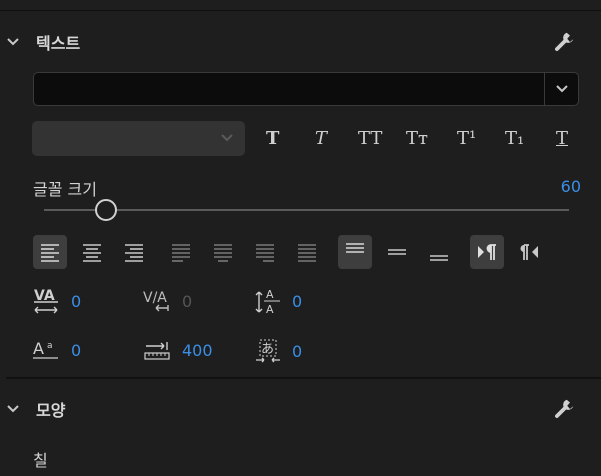 The image size is (601, 476). I want to click on align-bottom-button, so click(439, 252).